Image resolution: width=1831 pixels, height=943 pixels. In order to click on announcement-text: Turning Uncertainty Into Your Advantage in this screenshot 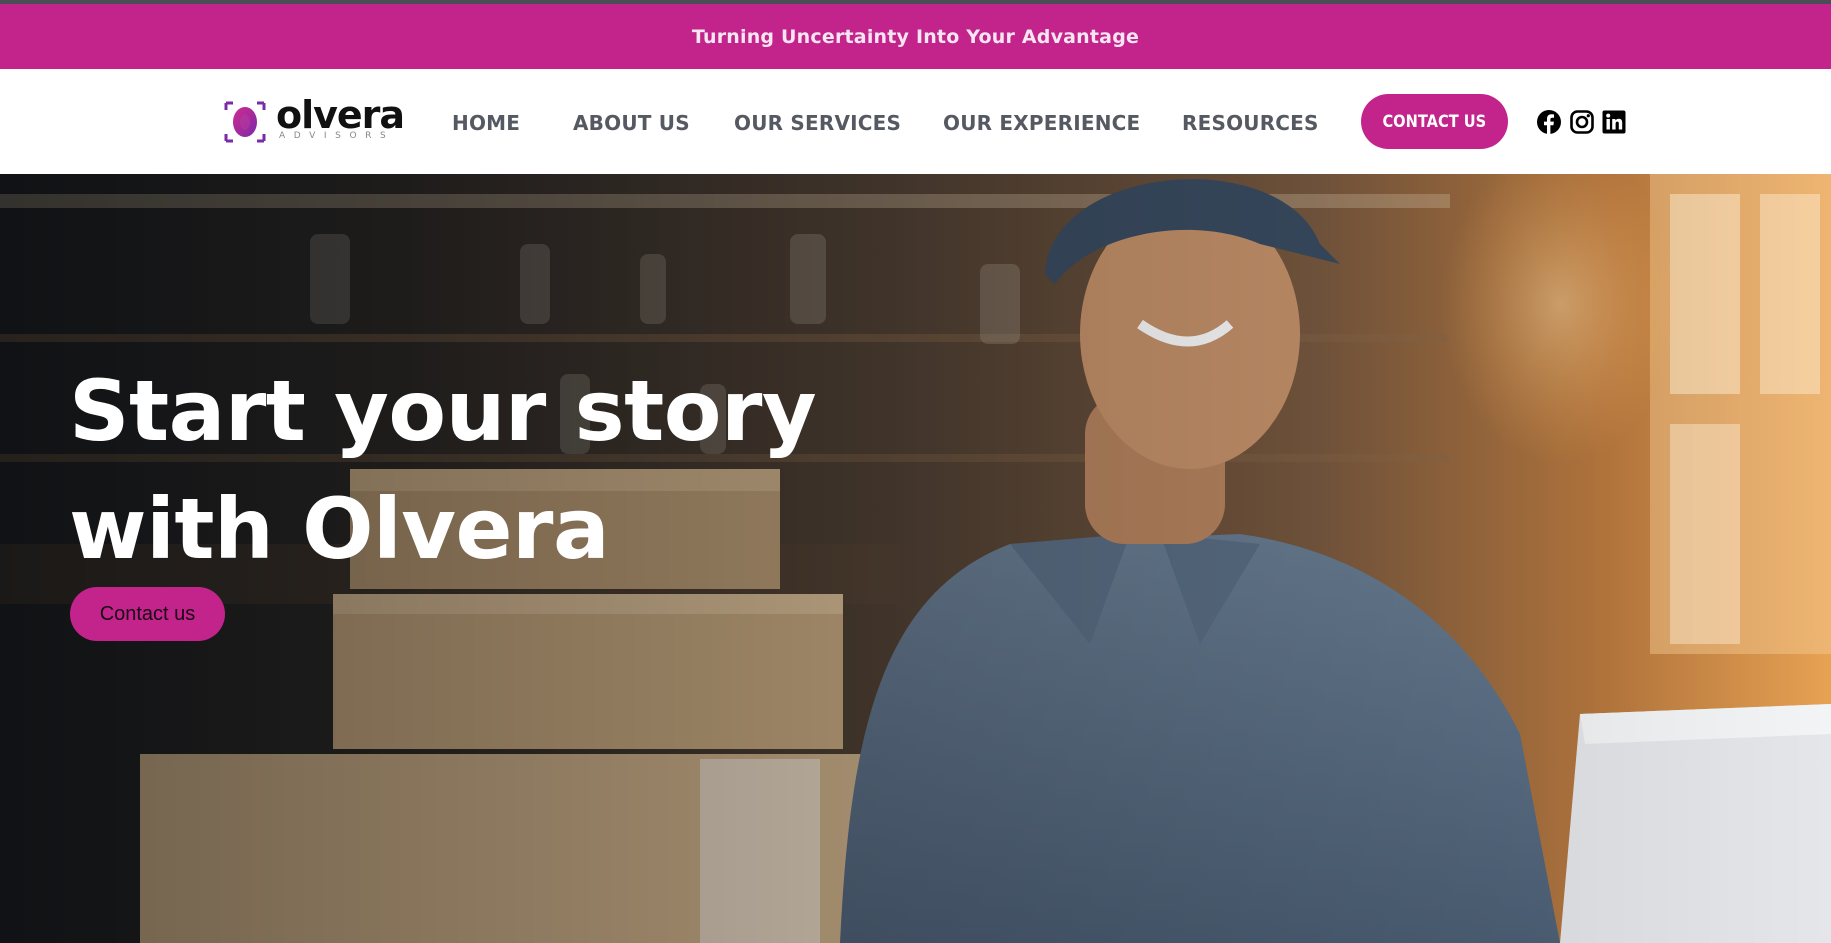, I will do `click(915, 36)`.